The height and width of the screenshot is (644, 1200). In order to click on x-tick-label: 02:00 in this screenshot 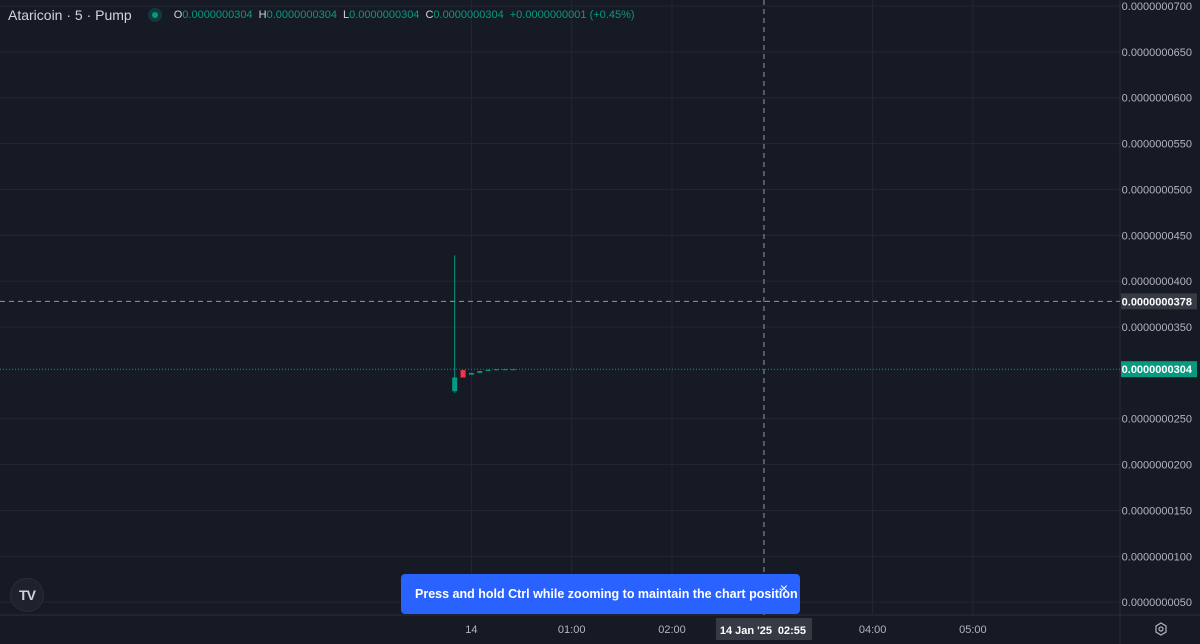, I will do `click(672, 630)`.